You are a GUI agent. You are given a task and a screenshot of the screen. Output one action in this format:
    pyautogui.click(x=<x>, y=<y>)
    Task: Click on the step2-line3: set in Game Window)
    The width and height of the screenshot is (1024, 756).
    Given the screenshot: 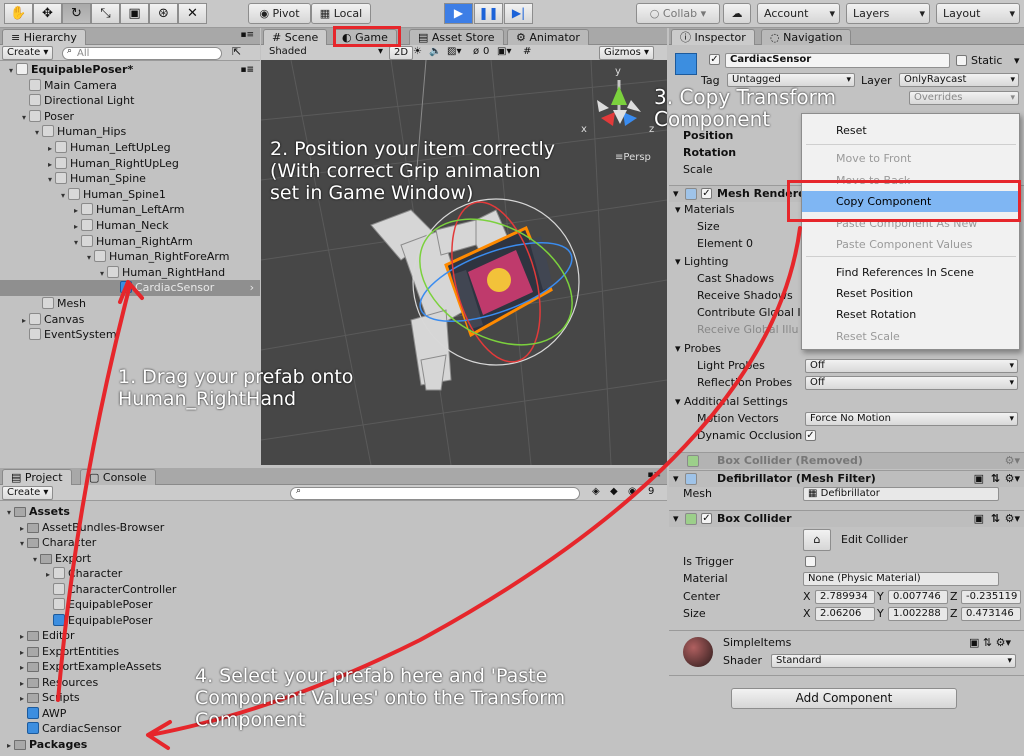 What is the action you would take?
    pyautogui.click(x=372, y=193)
    